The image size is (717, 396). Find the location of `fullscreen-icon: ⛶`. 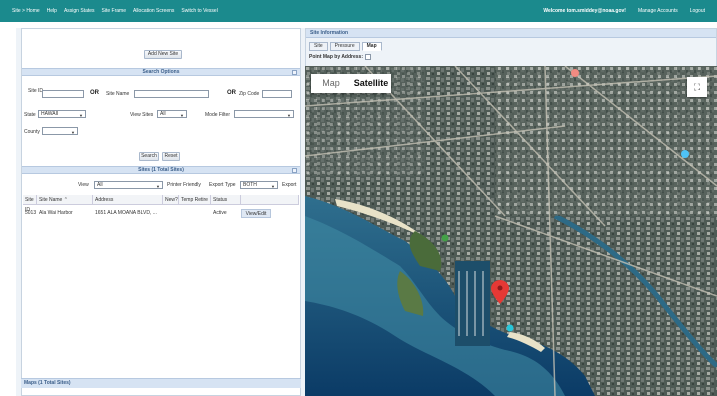

fullscreen-icon: ⛶ is located at coordinates (697, 87).